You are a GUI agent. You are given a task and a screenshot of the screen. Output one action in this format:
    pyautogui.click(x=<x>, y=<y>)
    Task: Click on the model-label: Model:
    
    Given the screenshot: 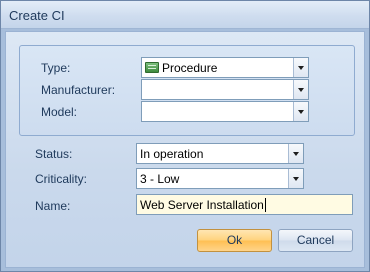 What is the action you would take?
    pyautogui.click(x=59, y=112)
    